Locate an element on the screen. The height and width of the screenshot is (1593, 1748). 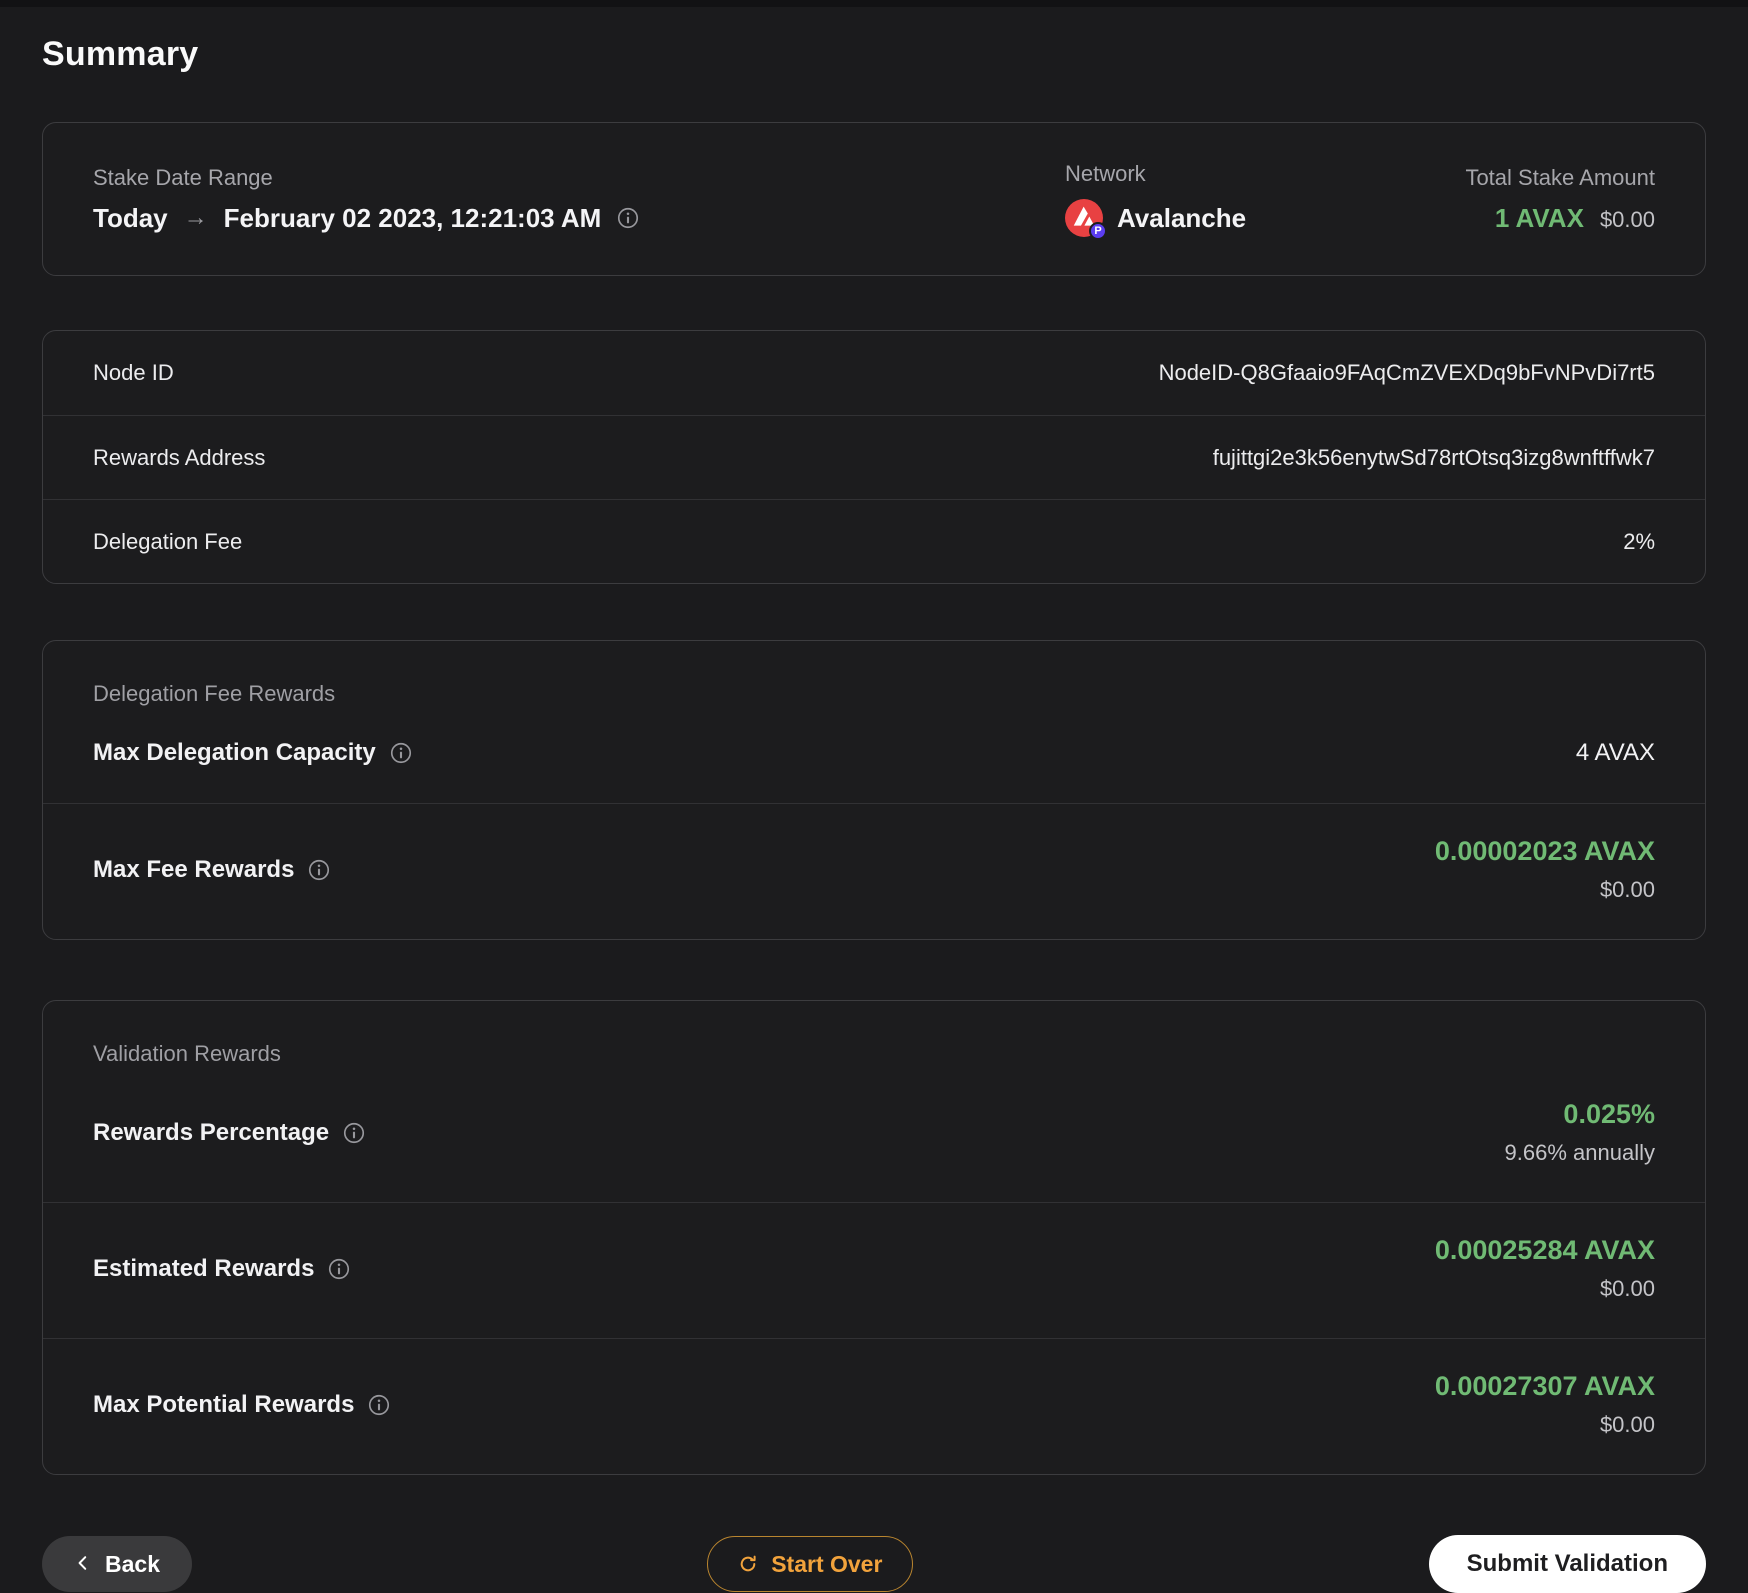
rewards-address-label: Rewards Address is located at coordinates (179, 457).